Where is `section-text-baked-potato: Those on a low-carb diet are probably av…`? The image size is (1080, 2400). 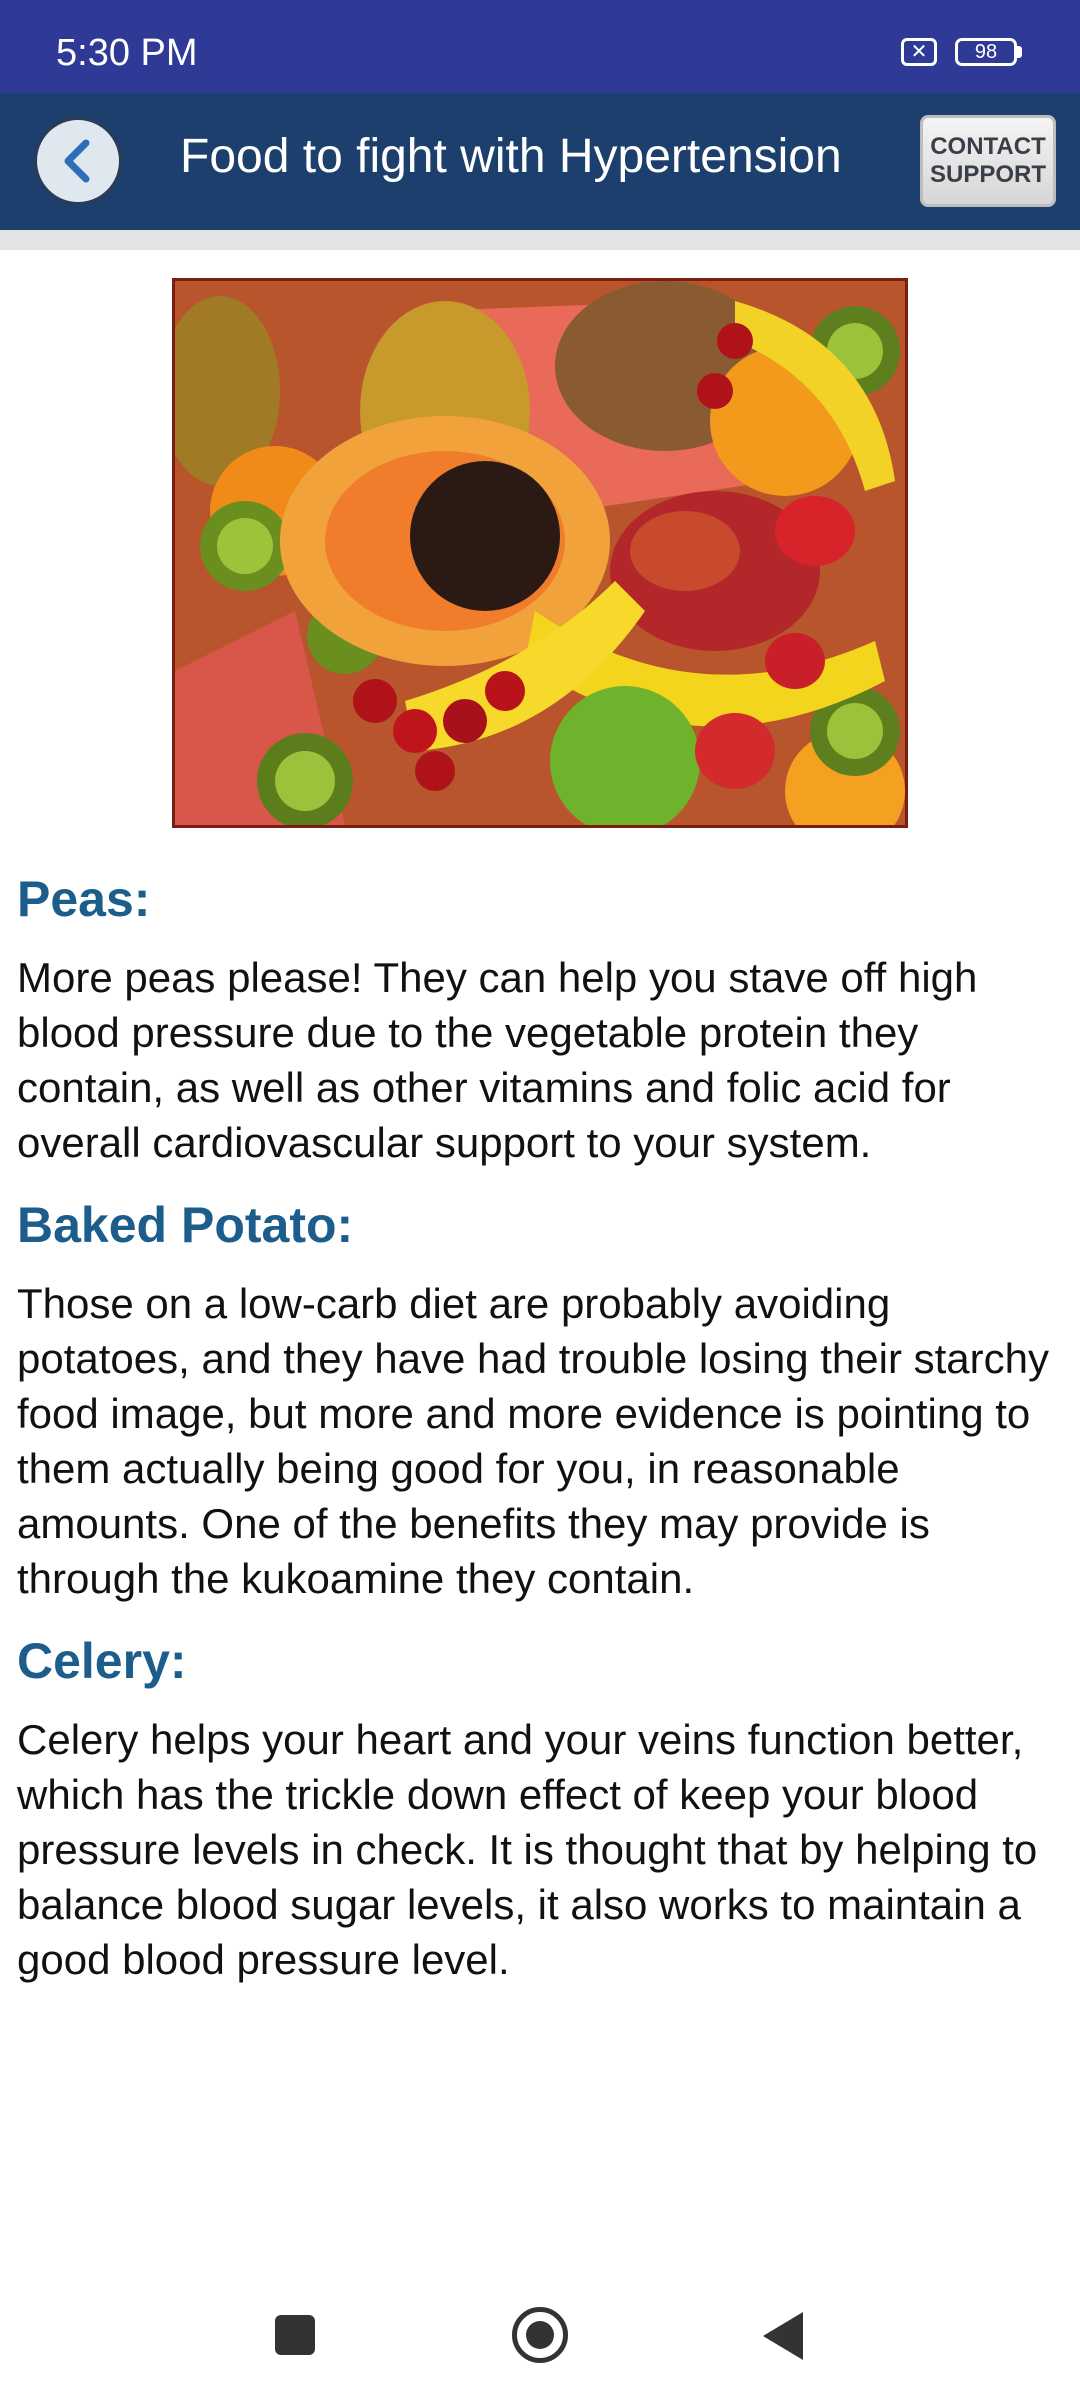
section-text-baked-potato: Those on a low-carb diet are probably av… is located at coordinates (533, 1441).